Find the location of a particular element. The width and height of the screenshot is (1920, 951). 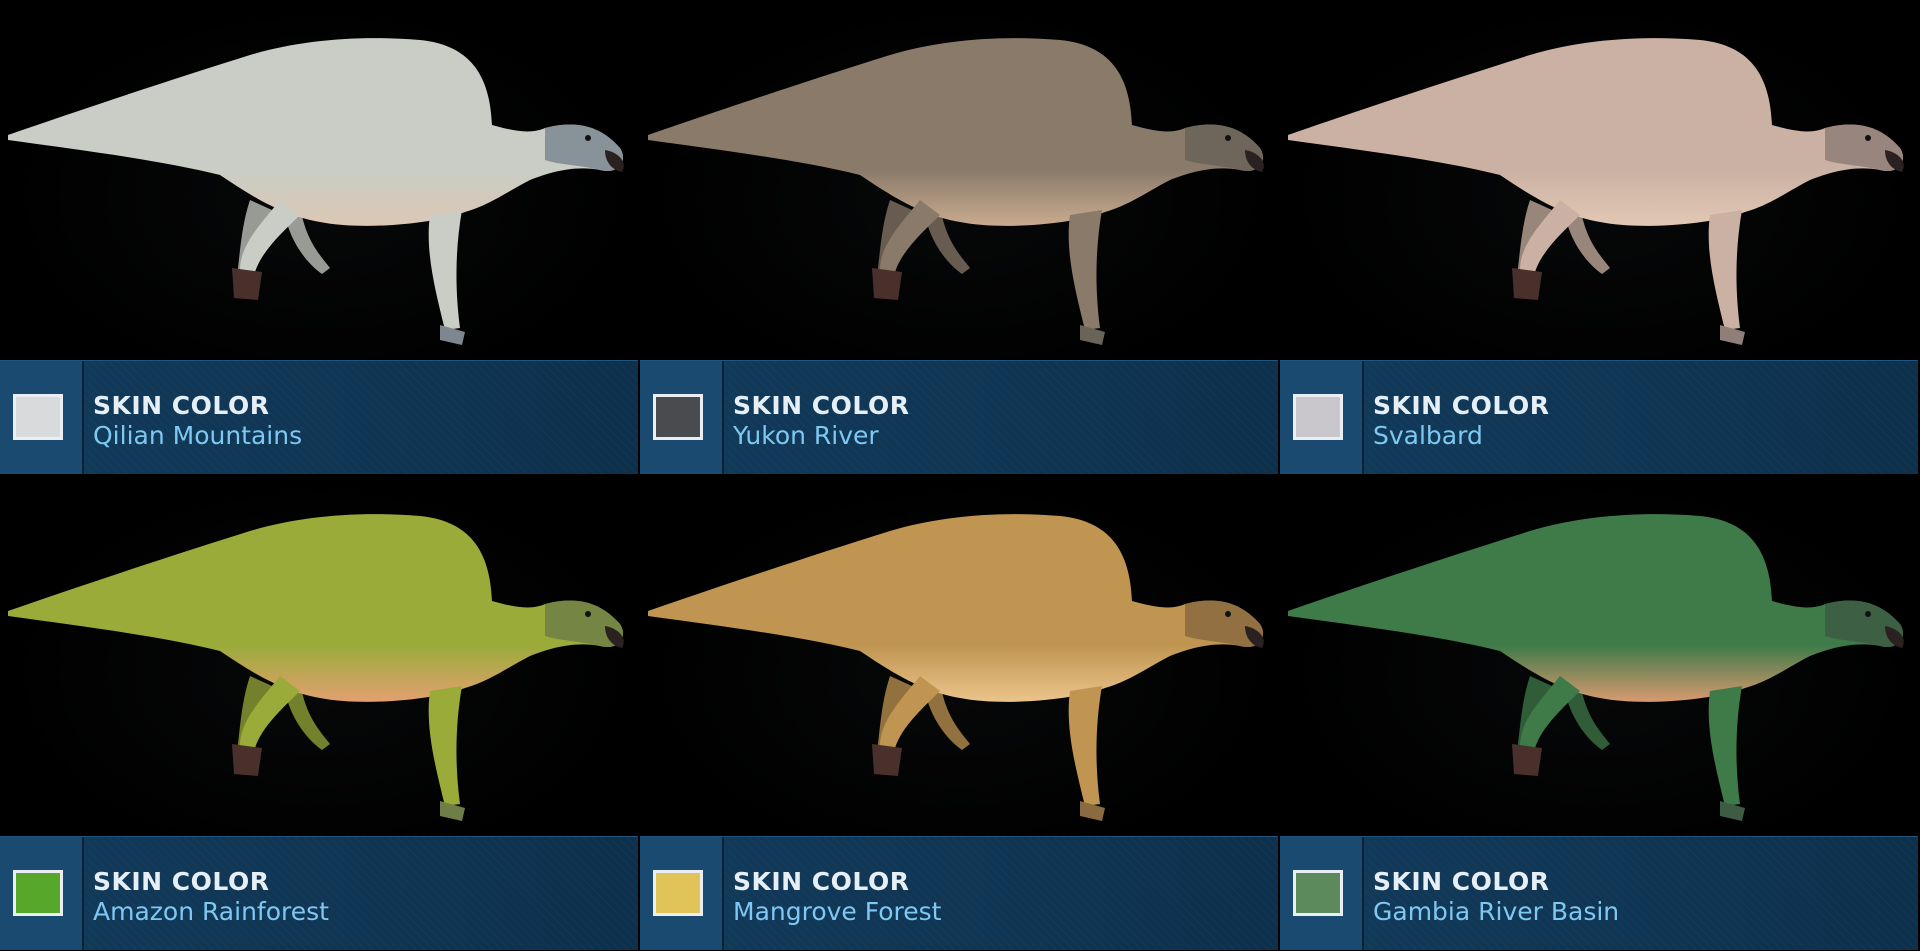

skin-color-banner: SKIN COLOR Mangrove Forest is located at coordinates (959, 893).